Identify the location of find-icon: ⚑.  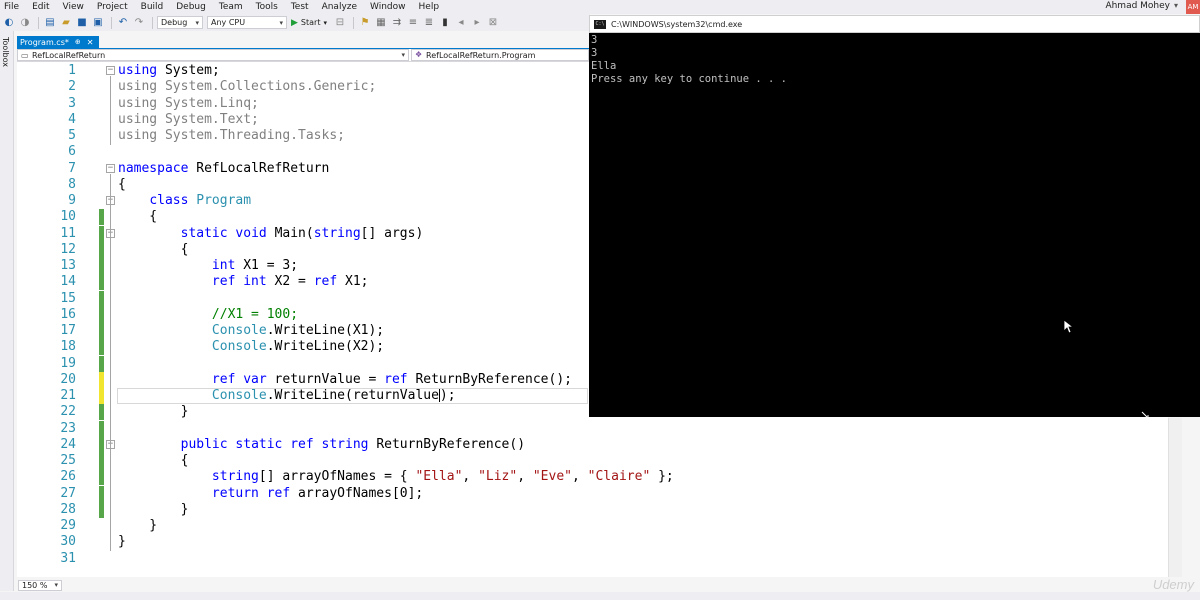
(365, 23).